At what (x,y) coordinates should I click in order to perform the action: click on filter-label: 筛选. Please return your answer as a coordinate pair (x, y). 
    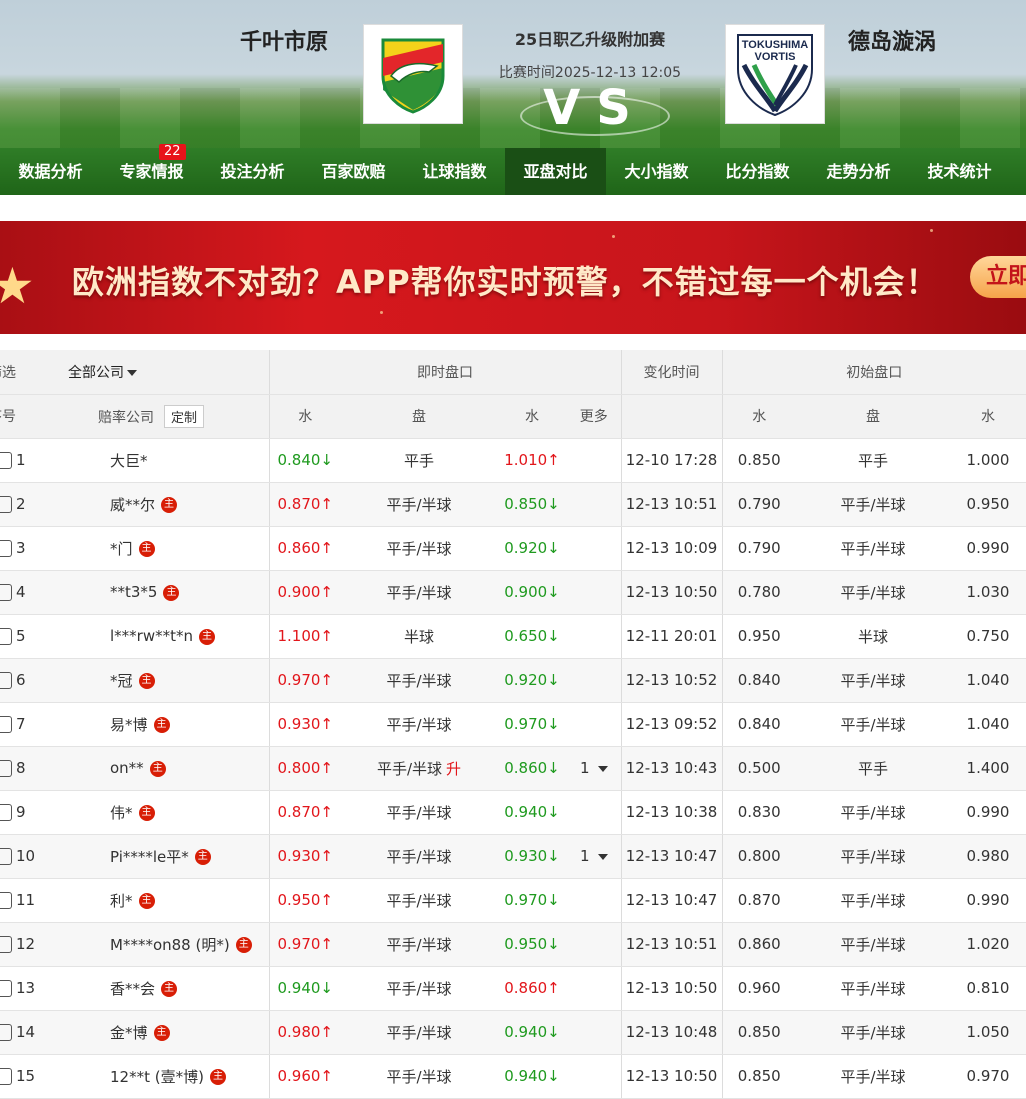
    Looking at the image, I should click on (21, 372).